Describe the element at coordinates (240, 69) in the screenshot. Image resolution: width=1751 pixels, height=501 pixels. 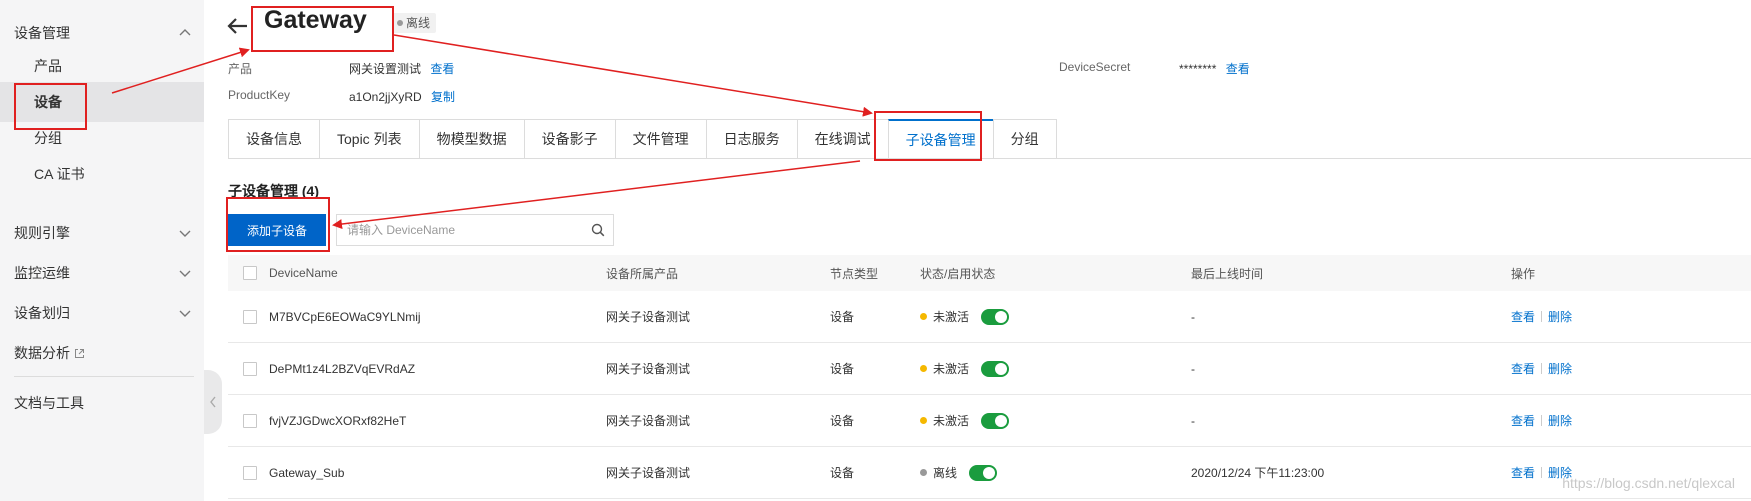
I see `meta-product-label: 产品` at that location.